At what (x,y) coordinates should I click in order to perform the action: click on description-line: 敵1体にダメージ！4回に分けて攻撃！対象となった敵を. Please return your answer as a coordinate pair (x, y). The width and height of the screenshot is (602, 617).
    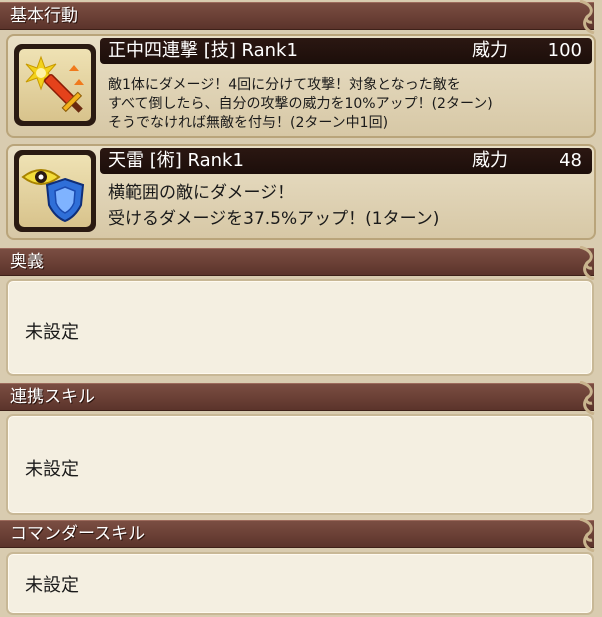
    Looking at the image, I should click on (284, 85).